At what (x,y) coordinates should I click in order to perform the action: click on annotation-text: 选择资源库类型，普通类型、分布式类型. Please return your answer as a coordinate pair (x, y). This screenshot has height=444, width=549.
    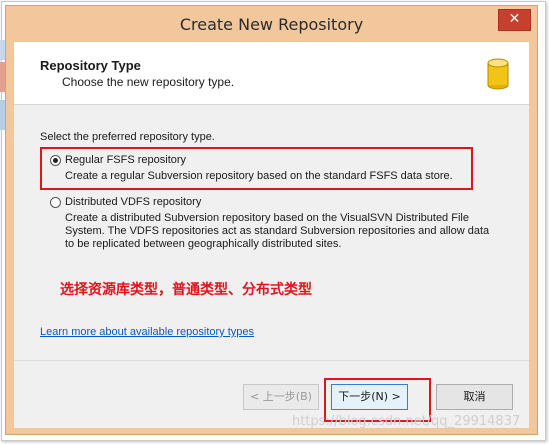
    Looking at the image, I should click on (186, 290).